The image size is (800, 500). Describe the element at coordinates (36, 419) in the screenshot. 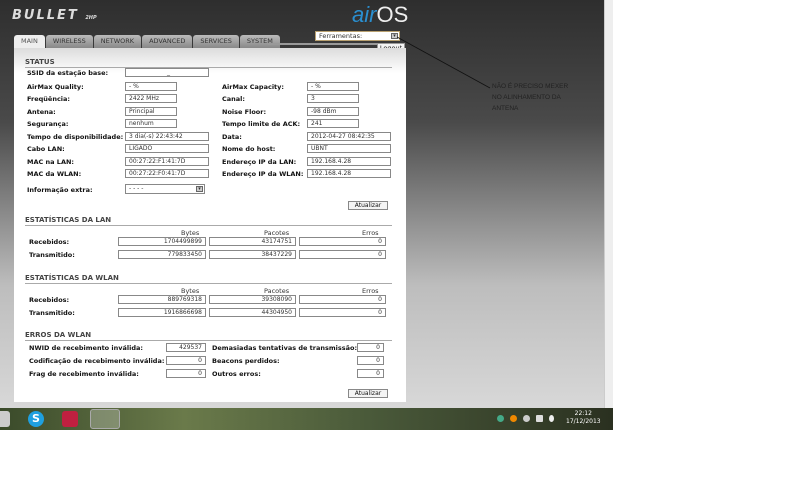

I see `skype-icon: S` at that location.